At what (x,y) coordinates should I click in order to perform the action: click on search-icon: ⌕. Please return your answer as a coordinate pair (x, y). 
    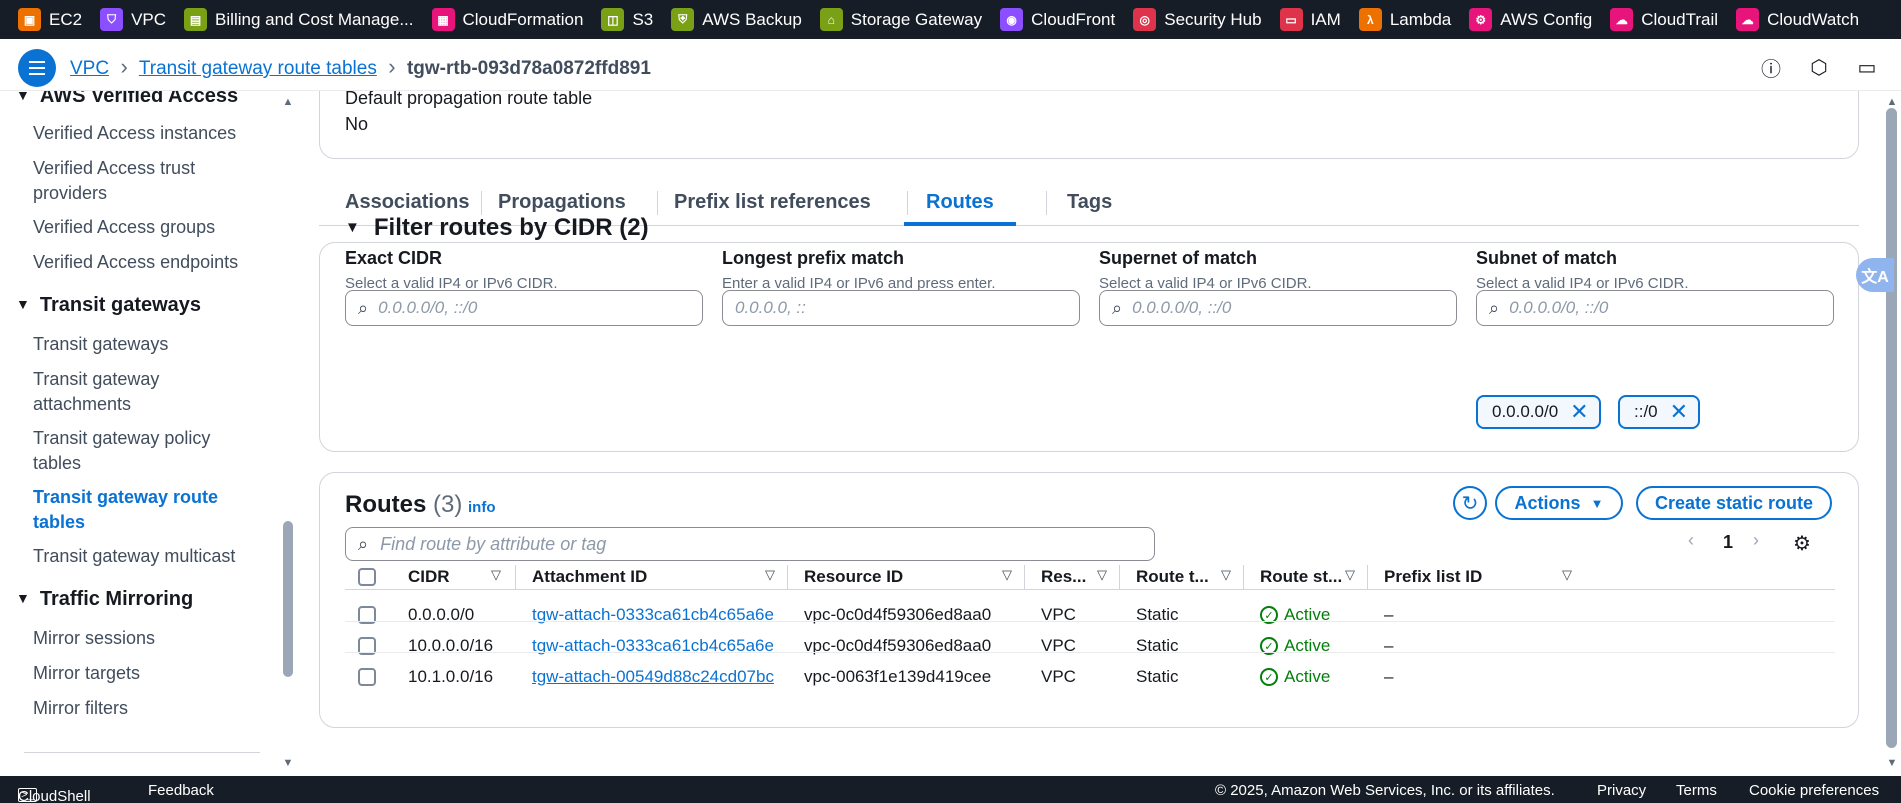
    Looking at the image, I should click on (363, 543).